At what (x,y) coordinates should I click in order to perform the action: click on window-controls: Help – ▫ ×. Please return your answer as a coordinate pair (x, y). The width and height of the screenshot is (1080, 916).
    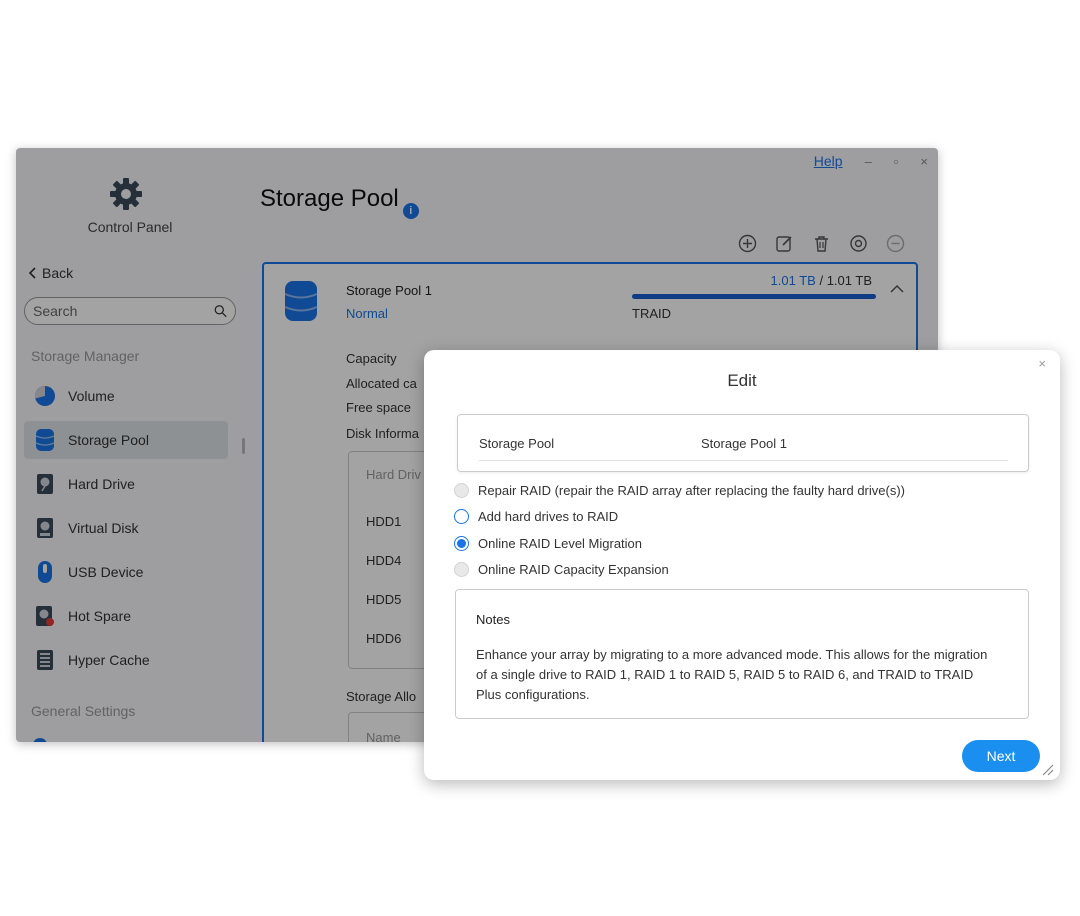
    Looking at the image, I should click on (871, 161).